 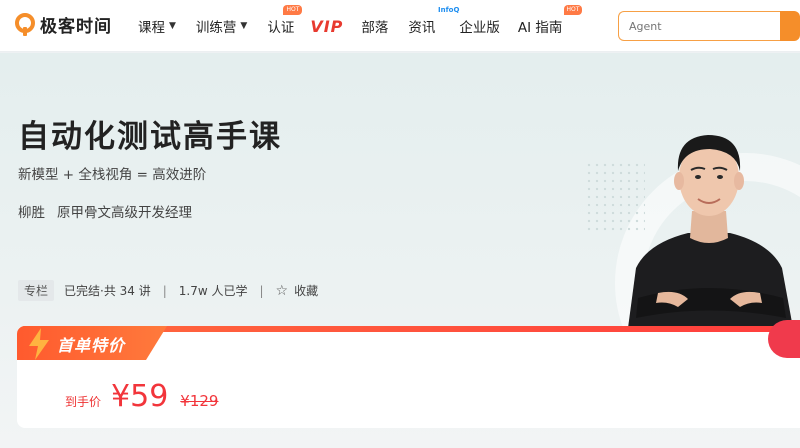 I want to click on author-name: 柳胜, so click(x=31, y=213).